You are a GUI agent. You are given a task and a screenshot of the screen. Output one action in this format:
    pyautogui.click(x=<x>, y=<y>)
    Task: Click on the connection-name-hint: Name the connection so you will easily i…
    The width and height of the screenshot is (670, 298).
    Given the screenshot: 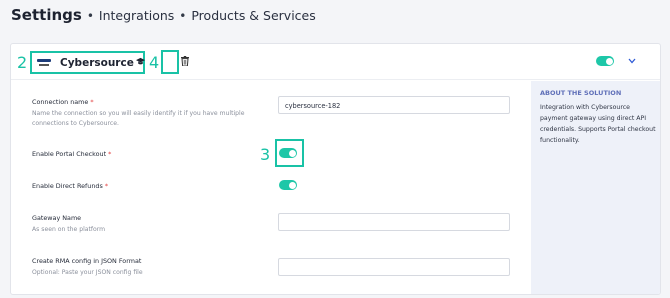 What is the action you would take?
    pyautogui.click(x=138, y=118)
    